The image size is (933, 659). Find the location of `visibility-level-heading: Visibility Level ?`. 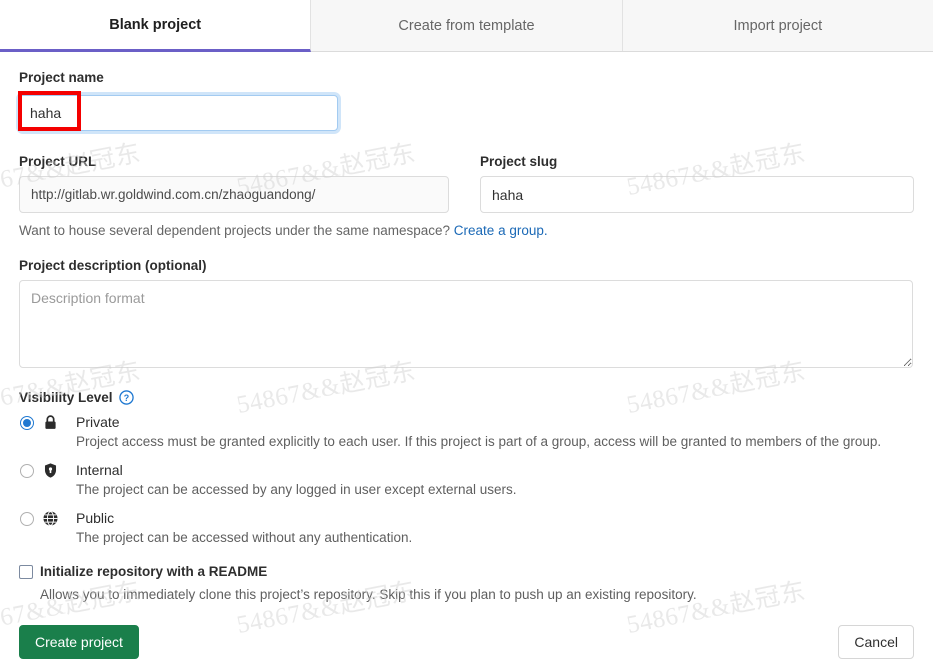

visibility-level-heading: Visibility Level ? is located at coordinates (466, 397).